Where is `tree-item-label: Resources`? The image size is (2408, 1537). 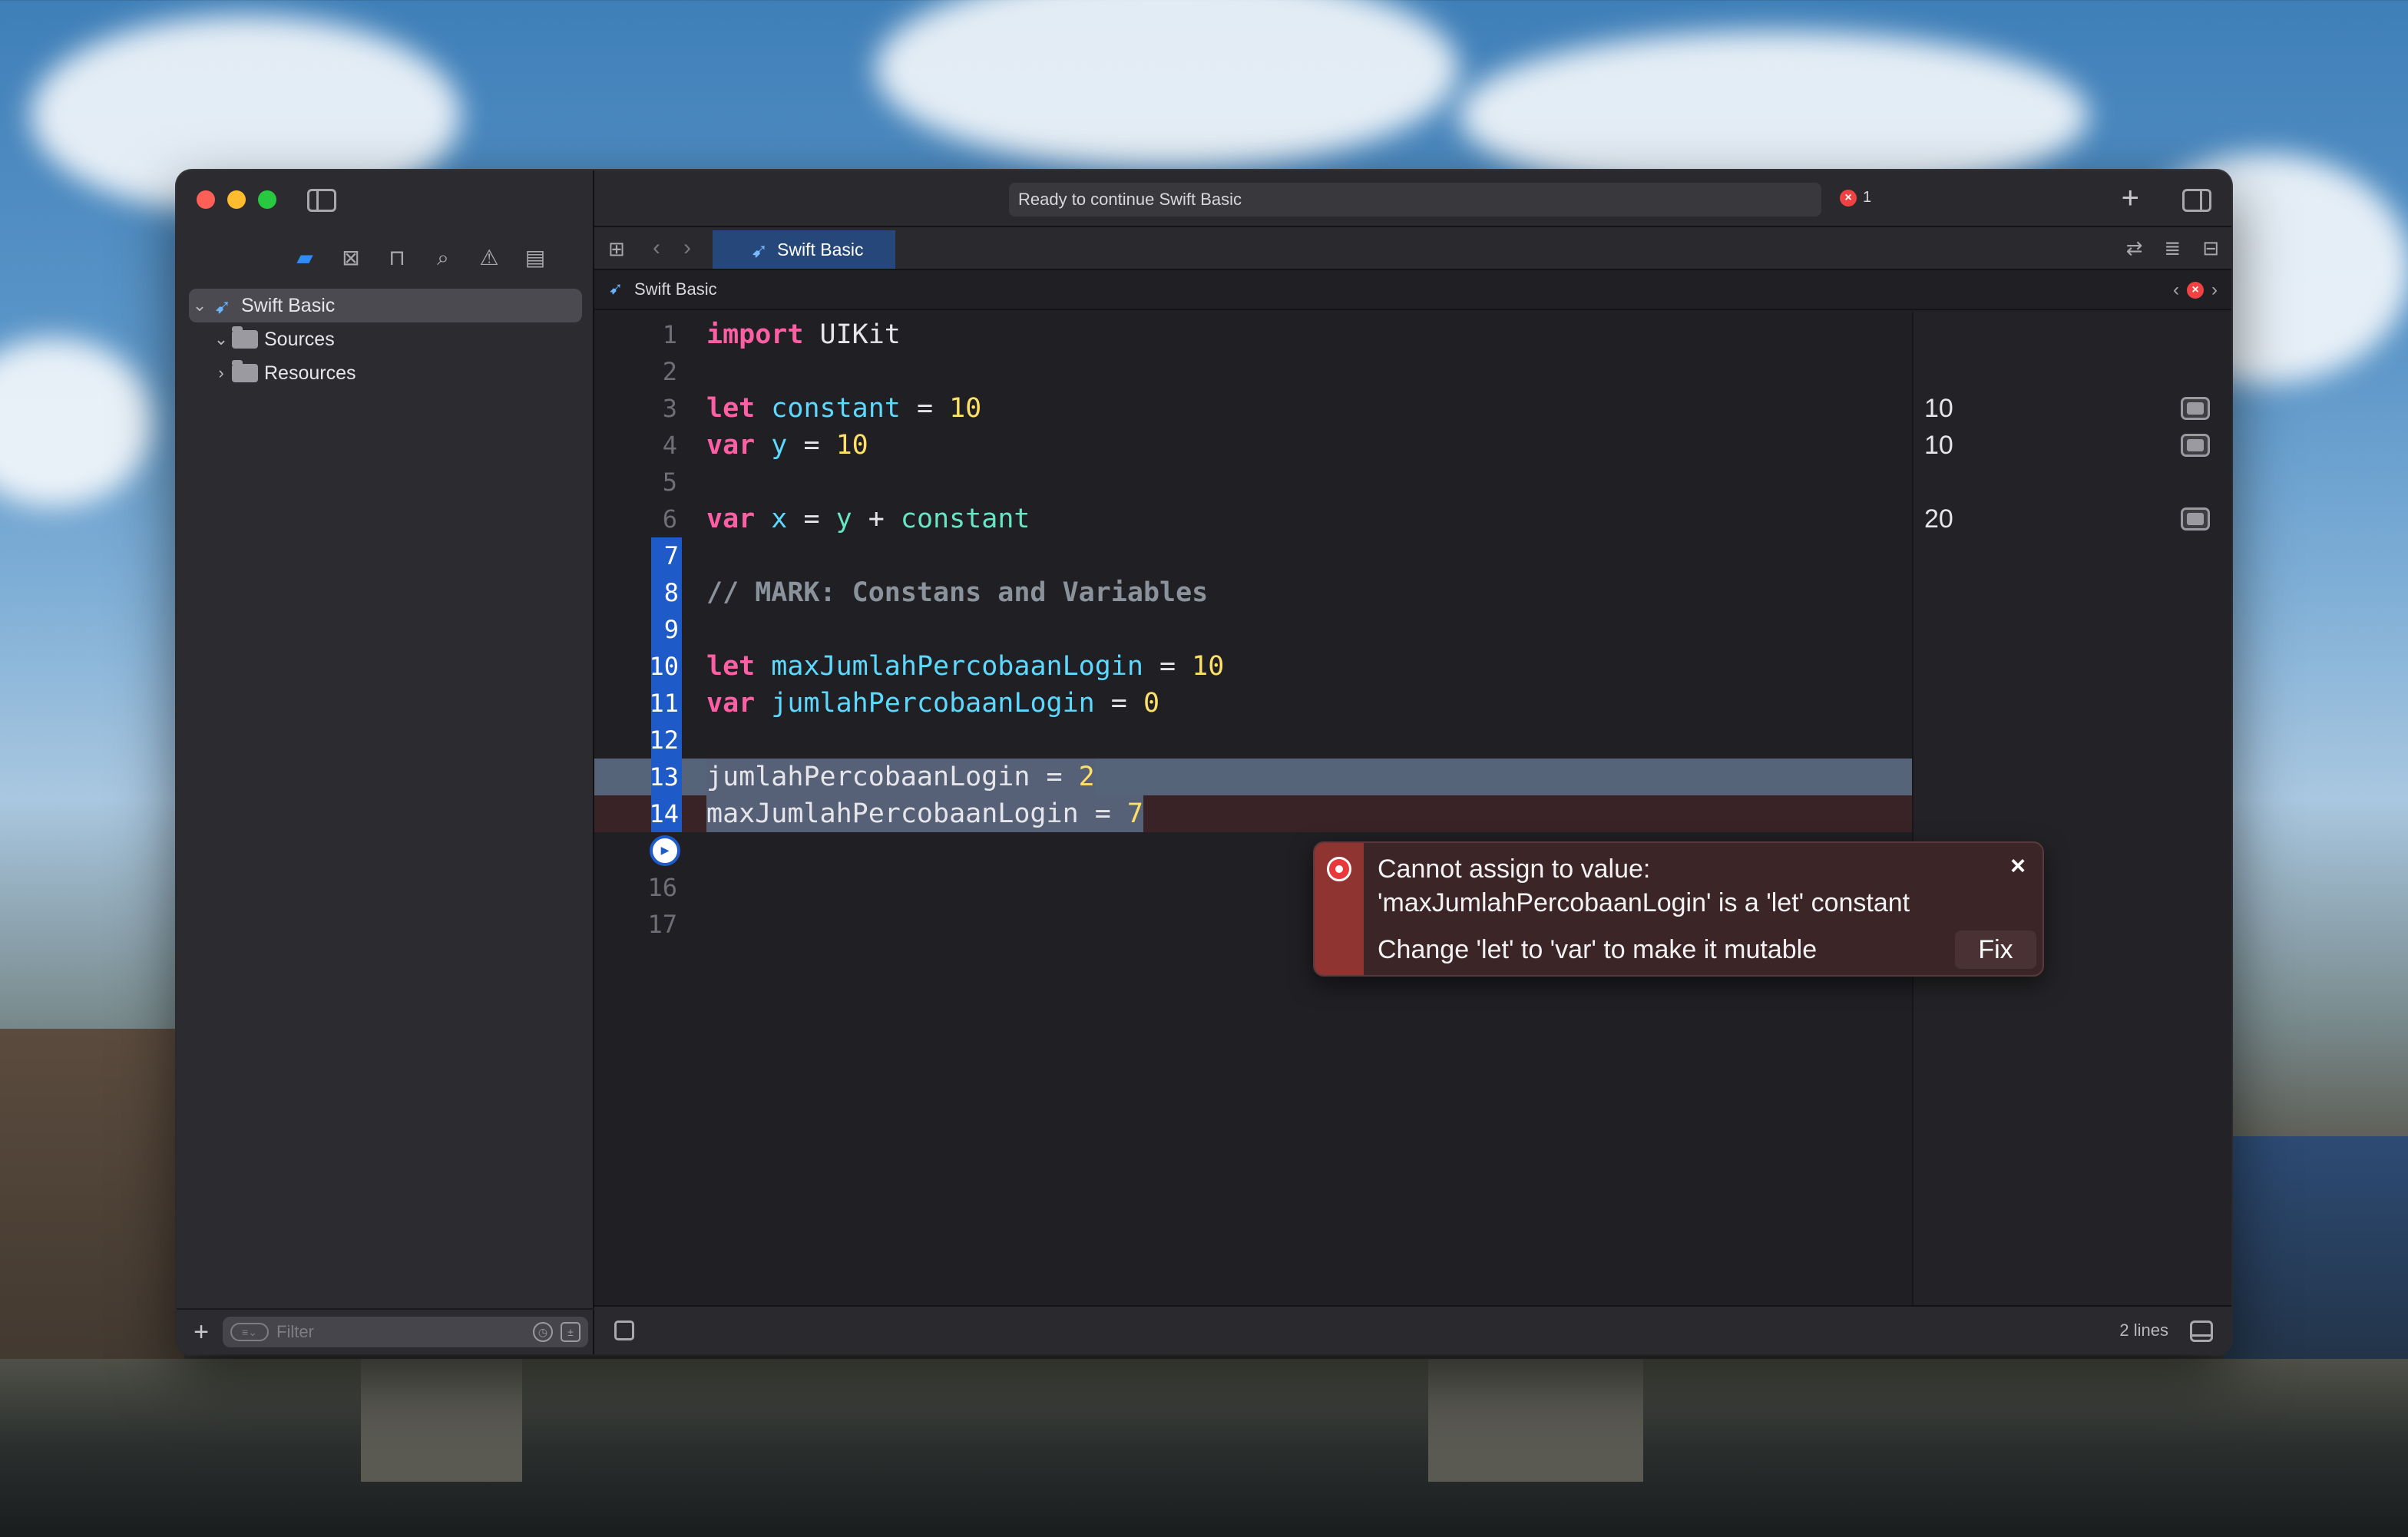
tree-item-label: Resources is located at coordinates (310, 373).